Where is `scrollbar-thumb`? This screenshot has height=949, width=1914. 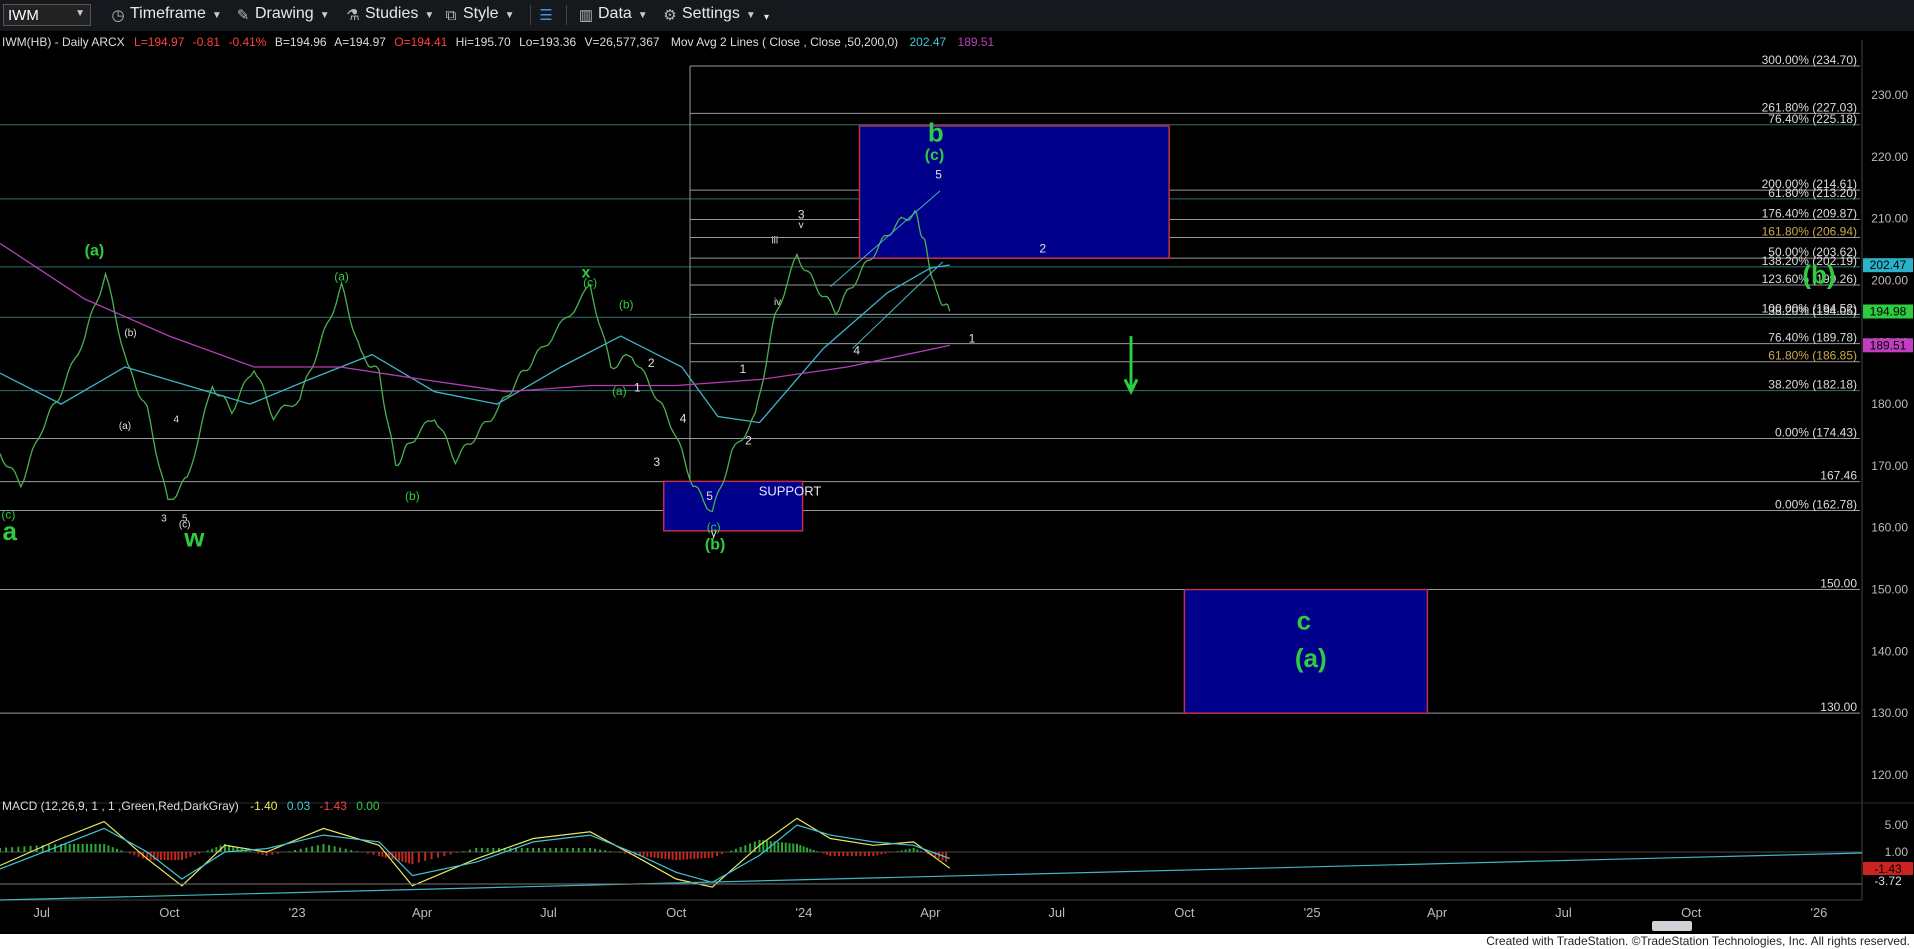
scrollbar-thumb is located at coordinates (1672, 926).